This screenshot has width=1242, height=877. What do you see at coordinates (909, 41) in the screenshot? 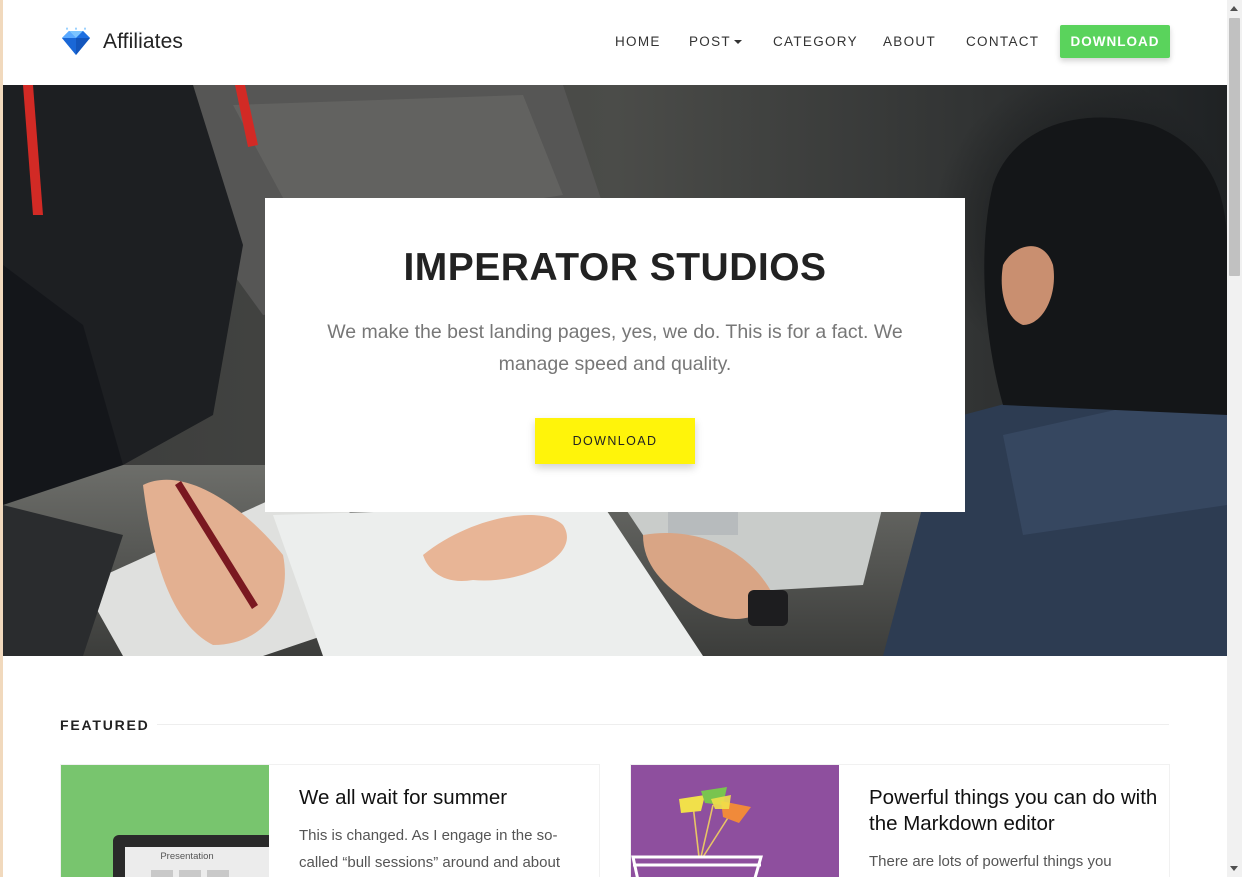
I see `nav-about: ABOUT` at bounding box center [909, 41].